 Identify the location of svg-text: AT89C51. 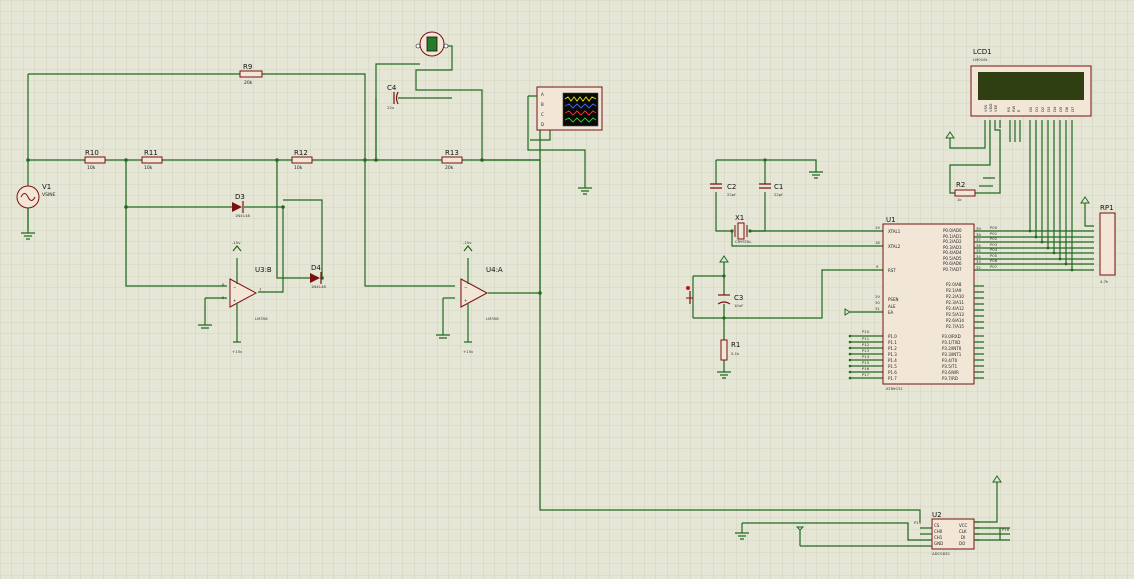
(895, 388).